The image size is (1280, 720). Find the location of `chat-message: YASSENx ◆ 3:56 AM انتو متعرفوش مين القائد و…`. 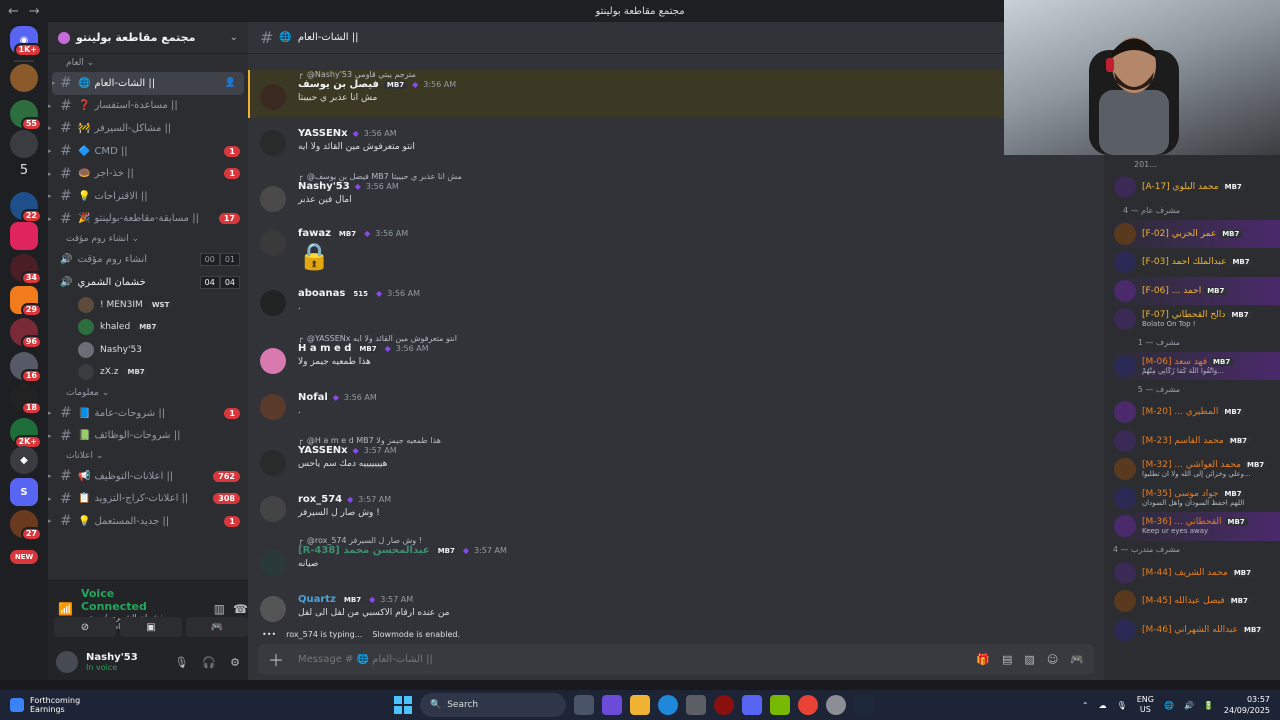

chat-message: YASSENx ◆ 3:56 AM انتو متعرفوش مين القائد و… is located at coordinates (626, 142).